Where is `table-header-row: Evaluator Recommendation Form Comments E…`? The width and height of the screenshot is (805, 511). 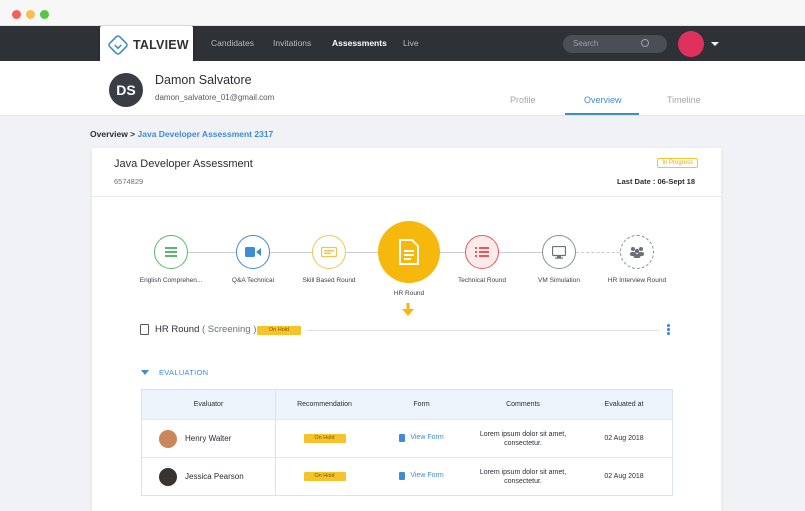 table-header-row: Evaluator Recommendation Form Comments E… is located at coordinates (407, 404).